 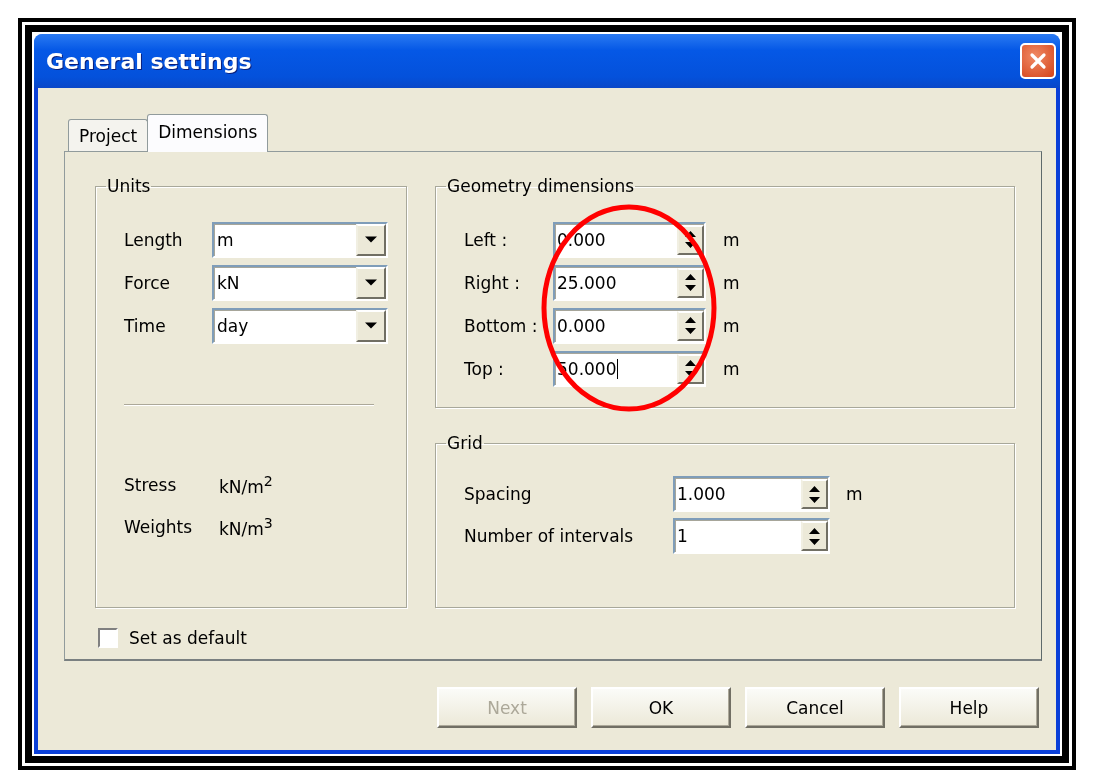 What do you see at coordinates (154, 239) in the screenshot?
I see `field-label: Length` at bounding box center [154, 239].